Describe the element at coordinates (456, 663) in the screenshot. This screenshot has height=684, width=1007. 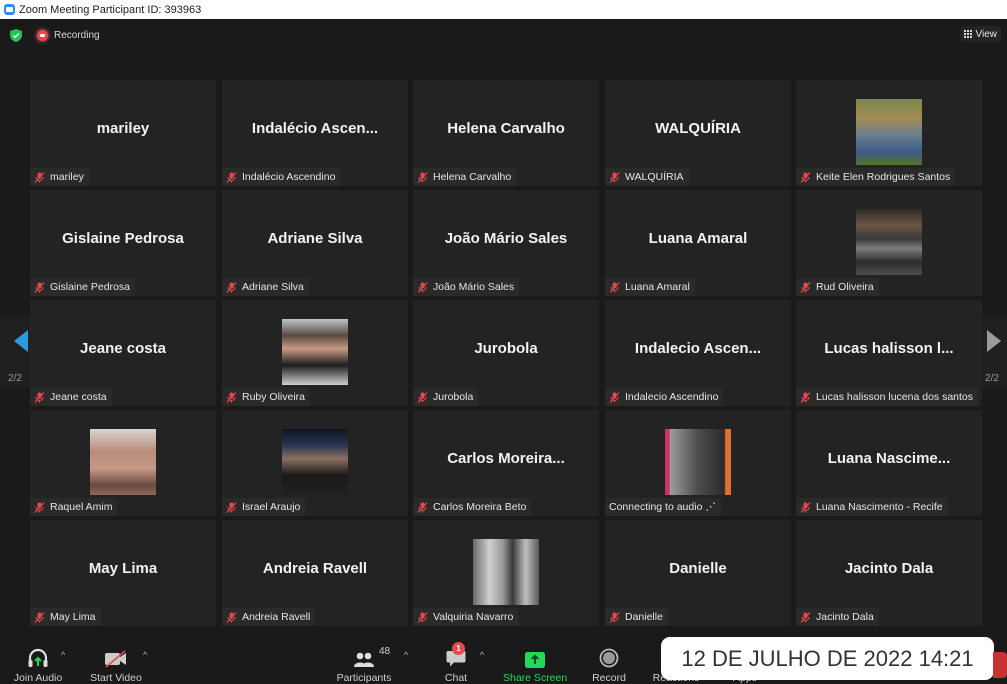
I see `chat-button: 1 Chat` at that location.